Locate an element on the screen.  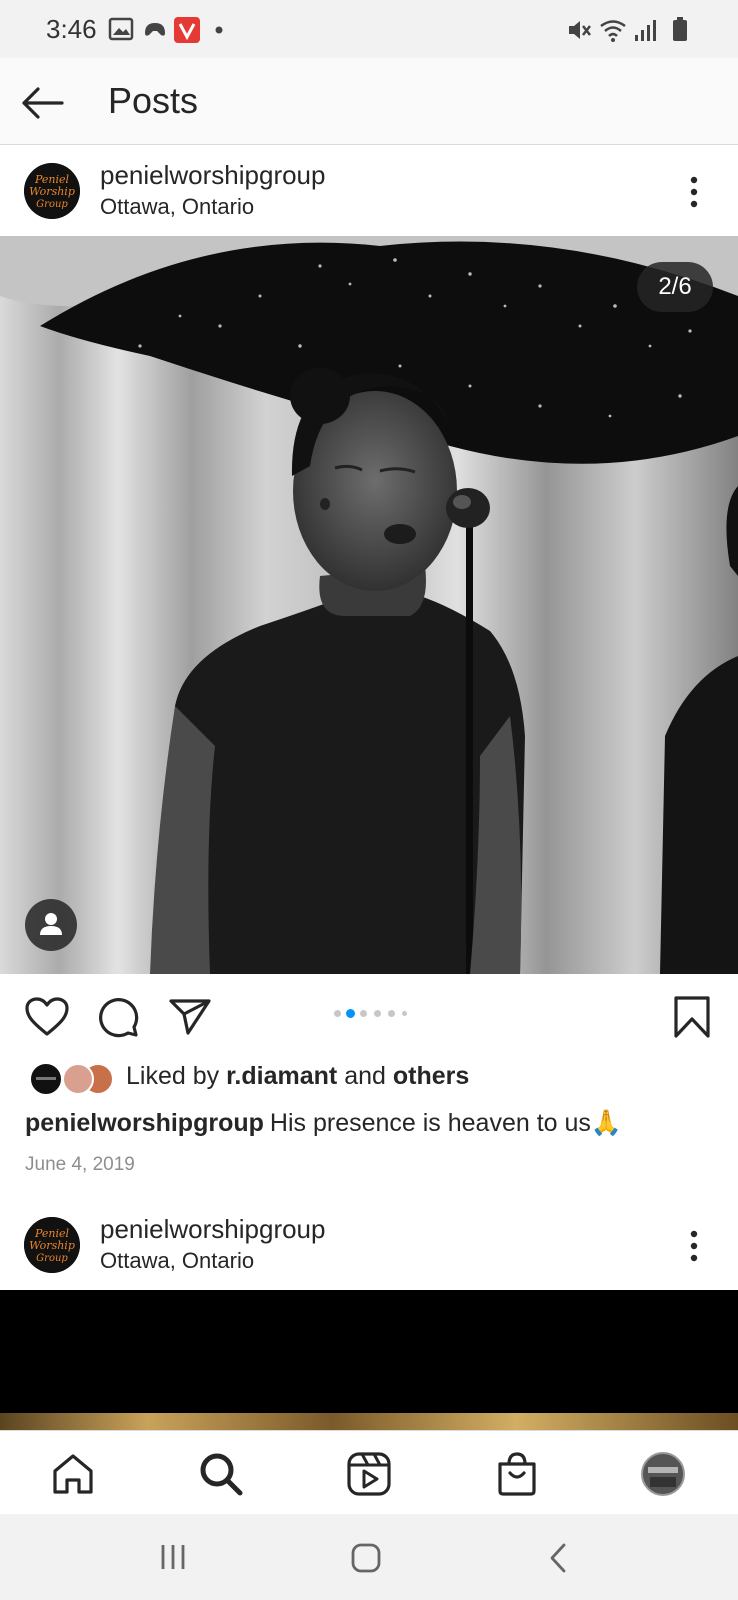
app-v-icon is located at coordinates (187, 30).